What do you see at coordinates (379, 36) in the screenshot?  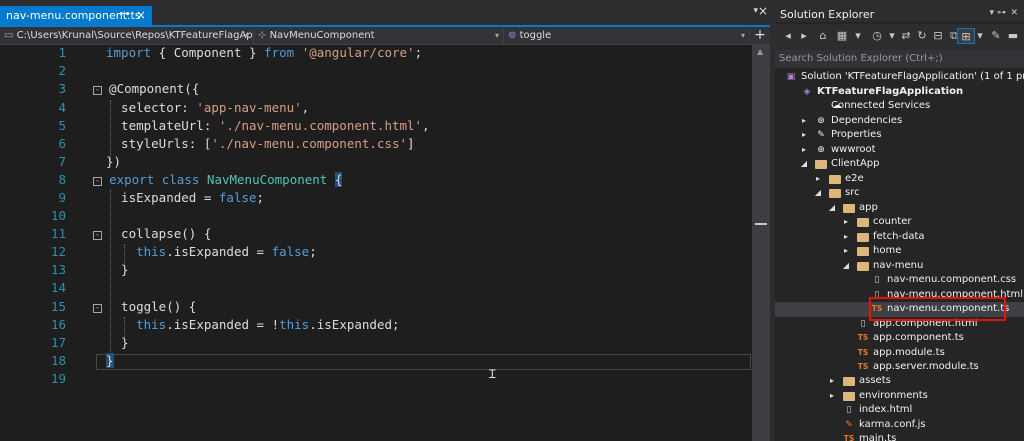 I see `type-dropdown: ⊹ NavMenuComponent ▾` at bounding box center [379, 36].